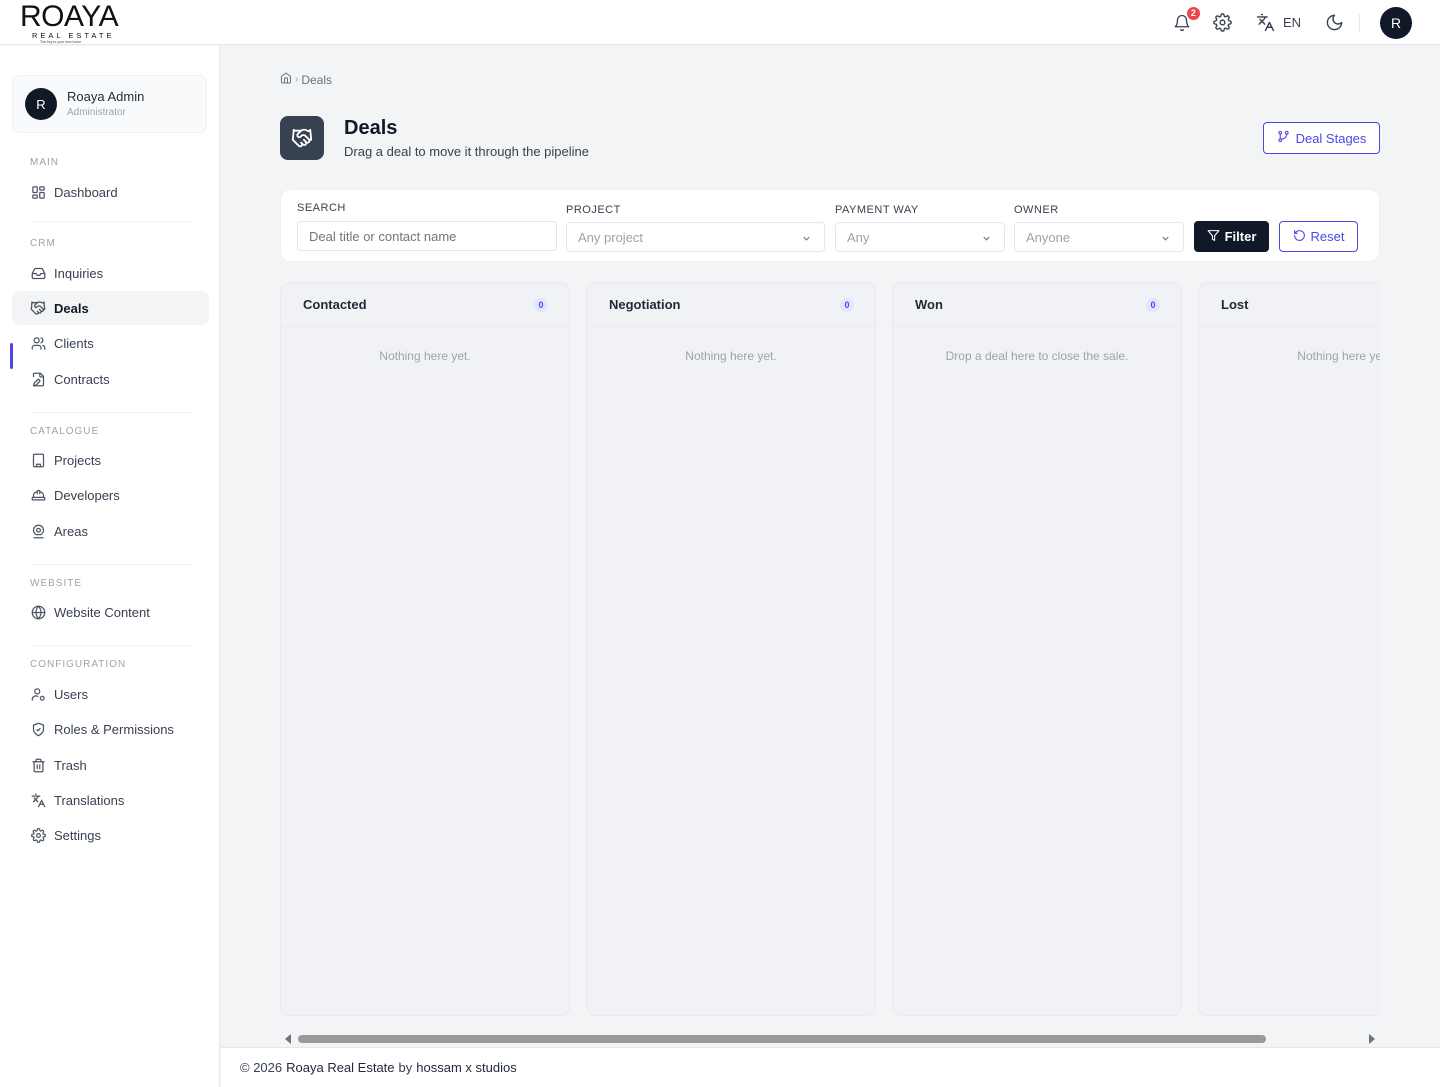 Image resolution: width=1440 pixels, height=1087 pixels. Describe the element at coordinates (288, 1039) in the screenshot. I see `scroll-left-arrow-icon` at that location.